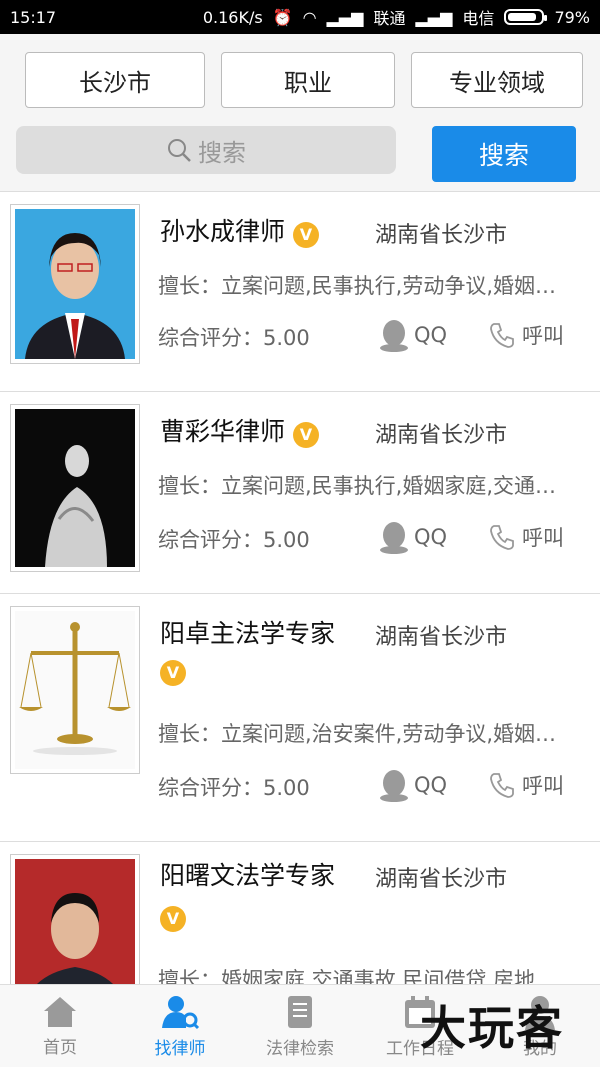 This screenshot has height=1067, width=600. Describe the element at coordinates (222, 152) in the screenshot. I see `search-placeholder: 搜索` at that location.